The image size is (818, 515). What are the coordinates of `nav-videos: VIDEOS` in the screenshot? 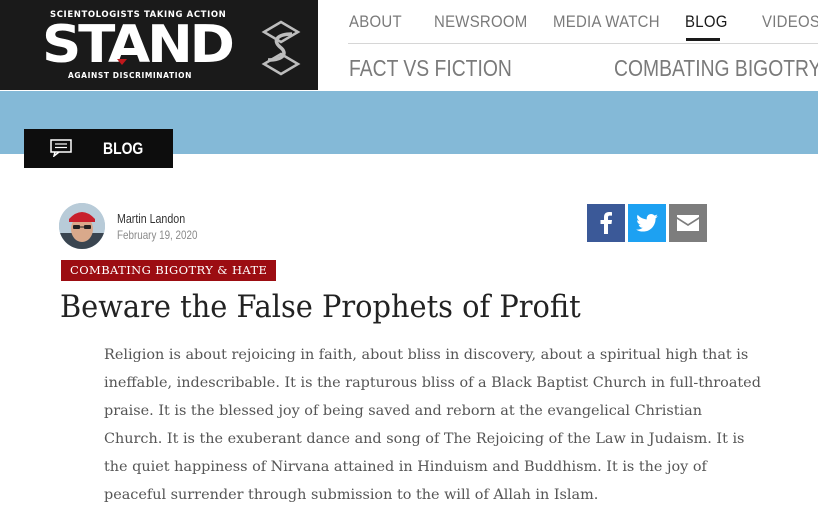 It's located at (790, 22).